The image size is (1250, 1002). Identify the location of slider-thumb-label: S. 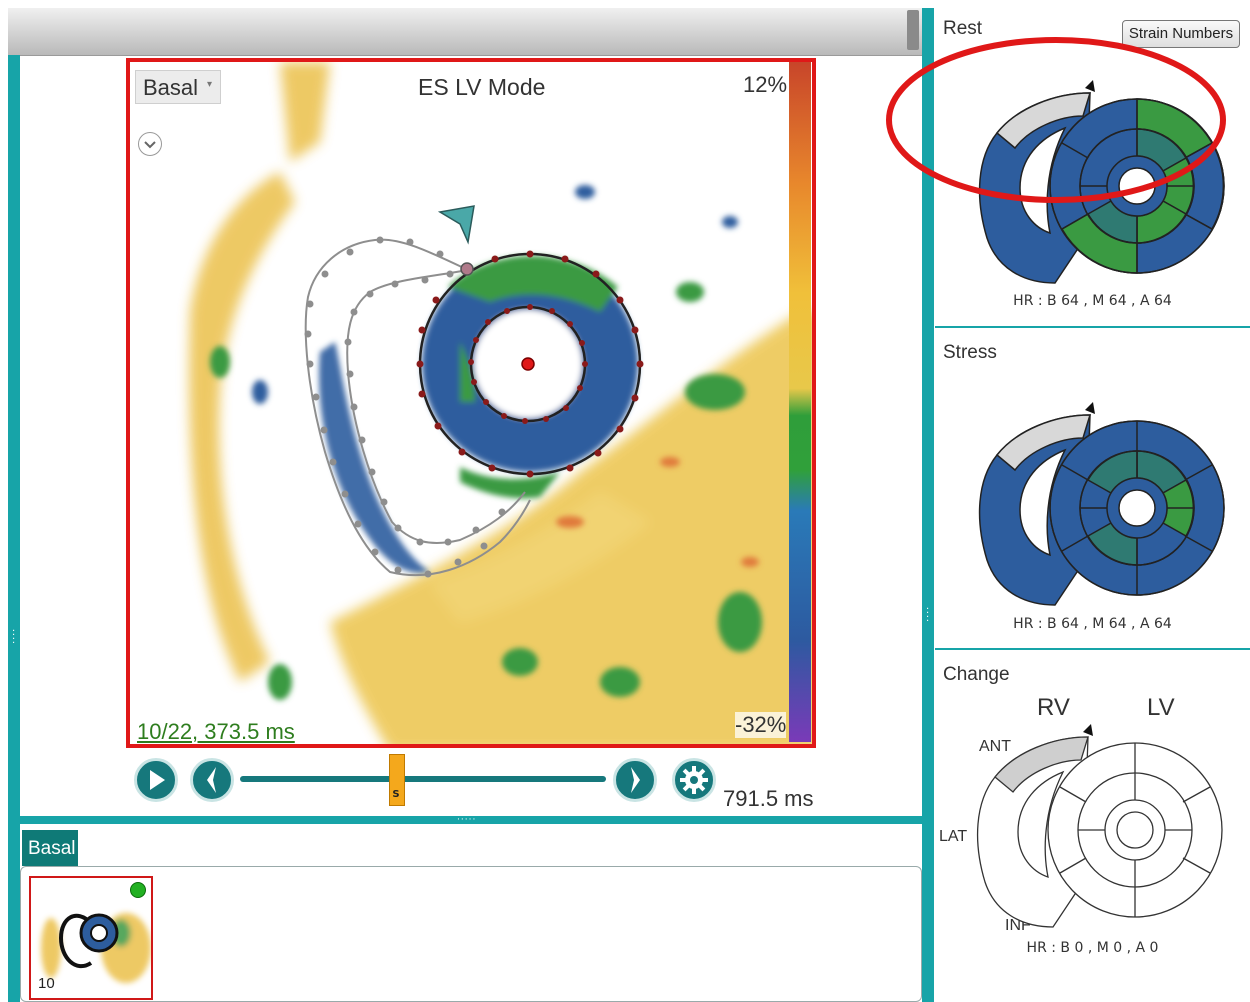
(396, 794).